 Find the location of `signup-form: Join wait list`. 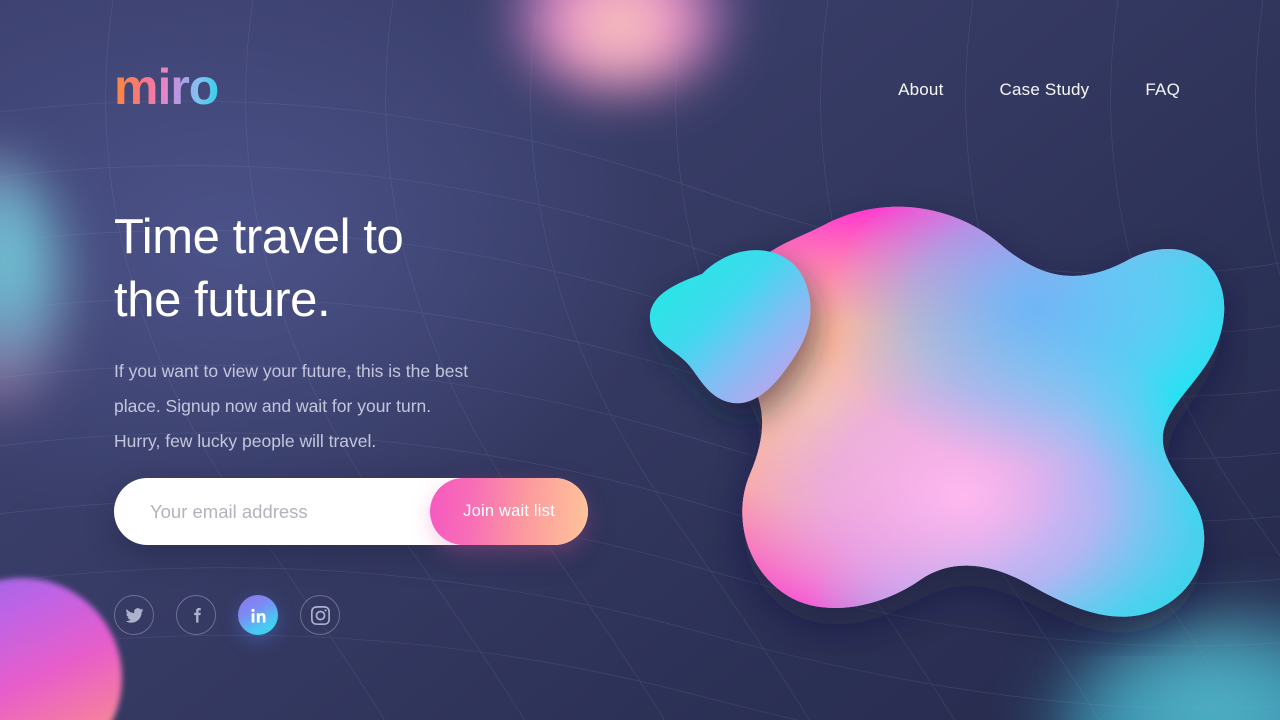

signup-form: Join wait list is located at coordinates (351, 511).